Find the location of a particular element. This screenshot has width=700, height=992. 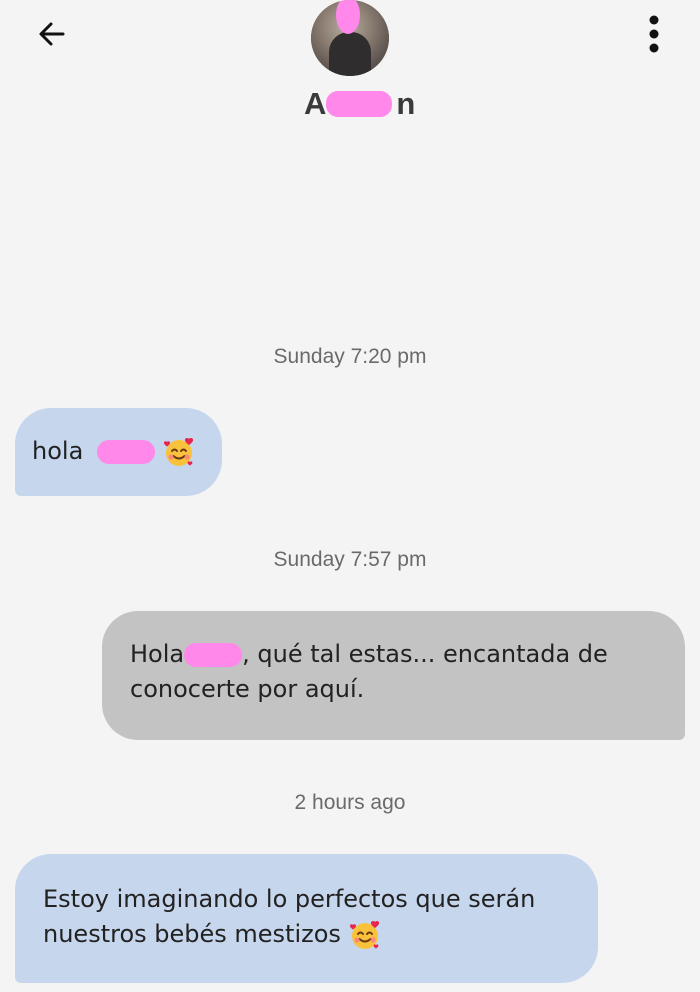

back-button is located at coordinates (52, 34).